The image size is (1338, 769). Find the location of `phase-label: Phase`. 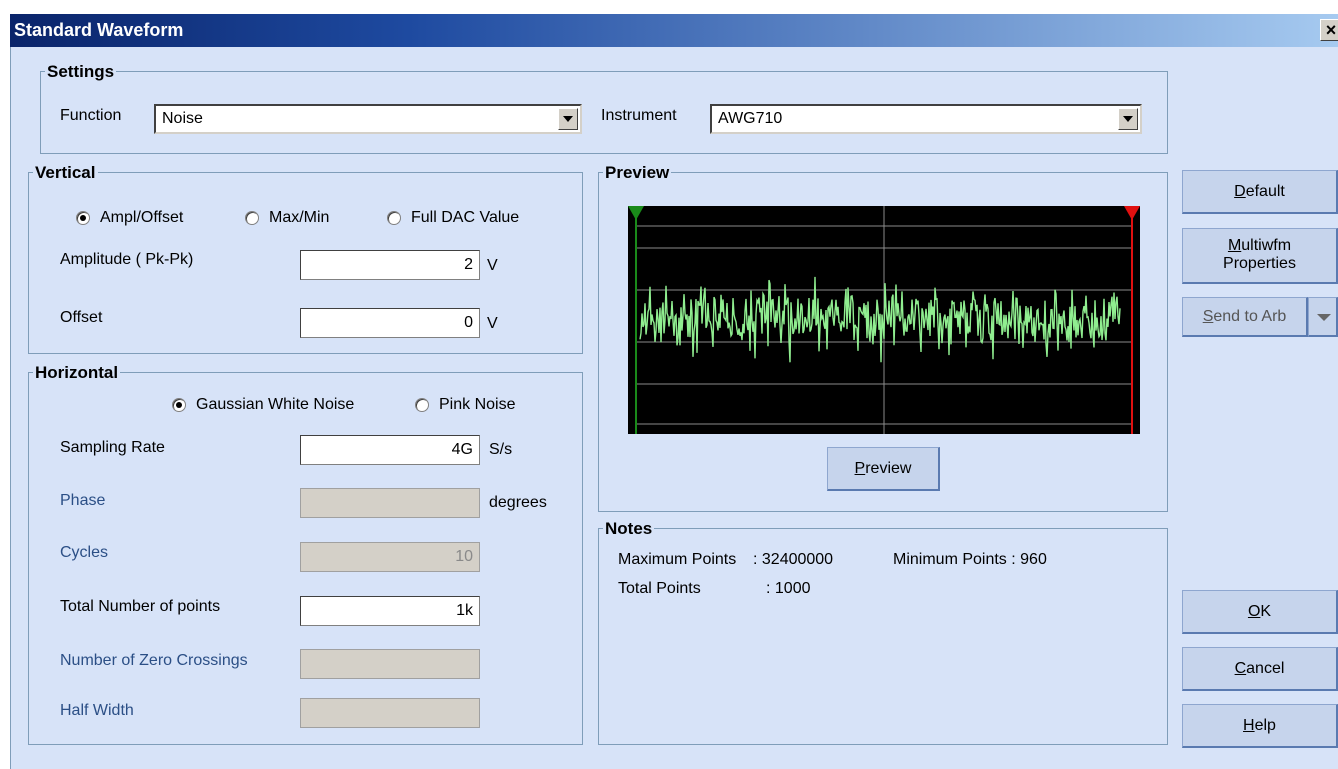

phase-label: Phase is located at coordinates (83, 500).